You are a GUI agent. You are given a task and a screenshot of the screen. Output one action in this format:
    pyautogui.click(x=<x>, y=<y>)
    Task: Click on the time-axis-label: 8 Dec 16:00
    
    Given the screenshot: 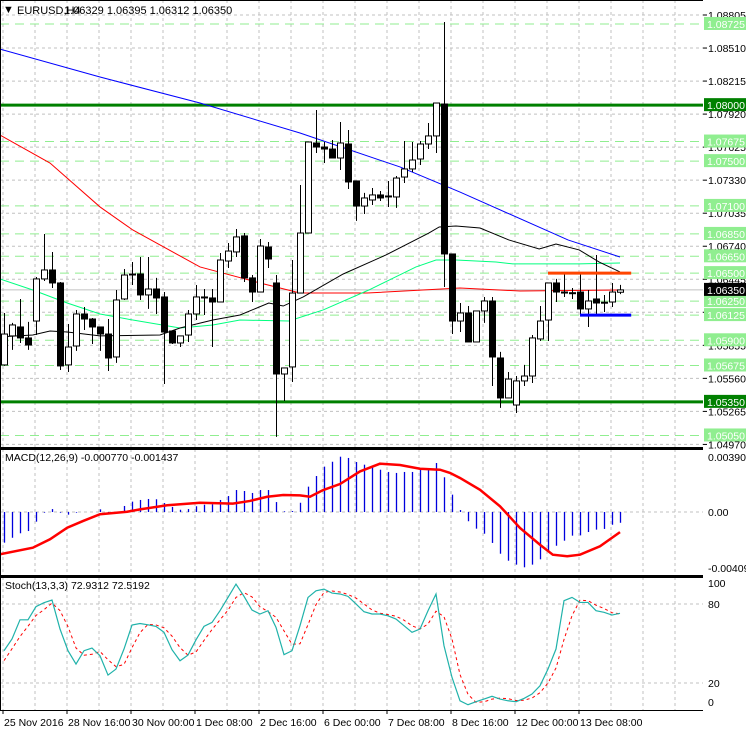 What is the action you would take?
    pyautogui.click(x=480, y=723)
    